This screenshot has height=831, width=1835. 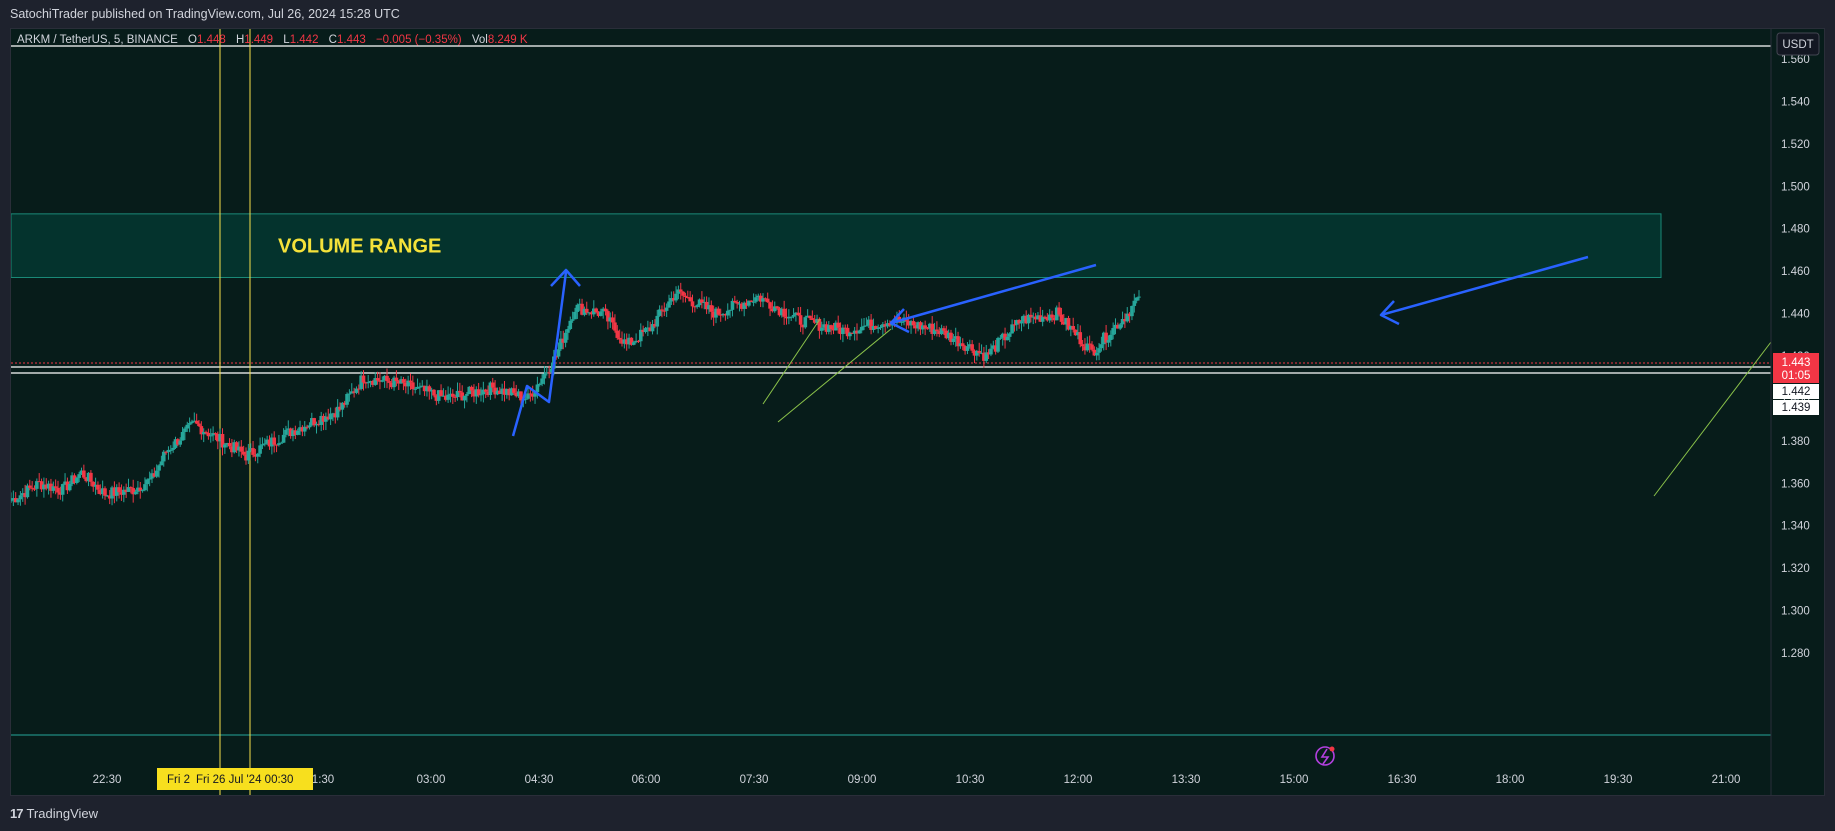 I want to click on volume-range-zone, so click(x=836, y=246).